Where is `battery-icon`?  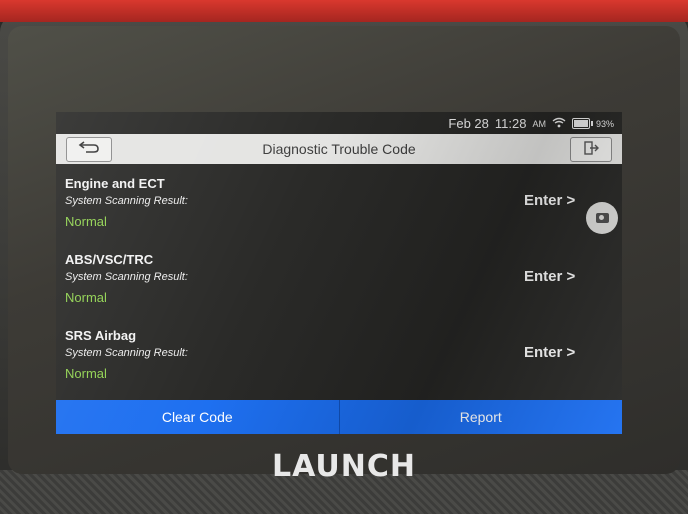
battery-icon is located at coordinates (582, 123).